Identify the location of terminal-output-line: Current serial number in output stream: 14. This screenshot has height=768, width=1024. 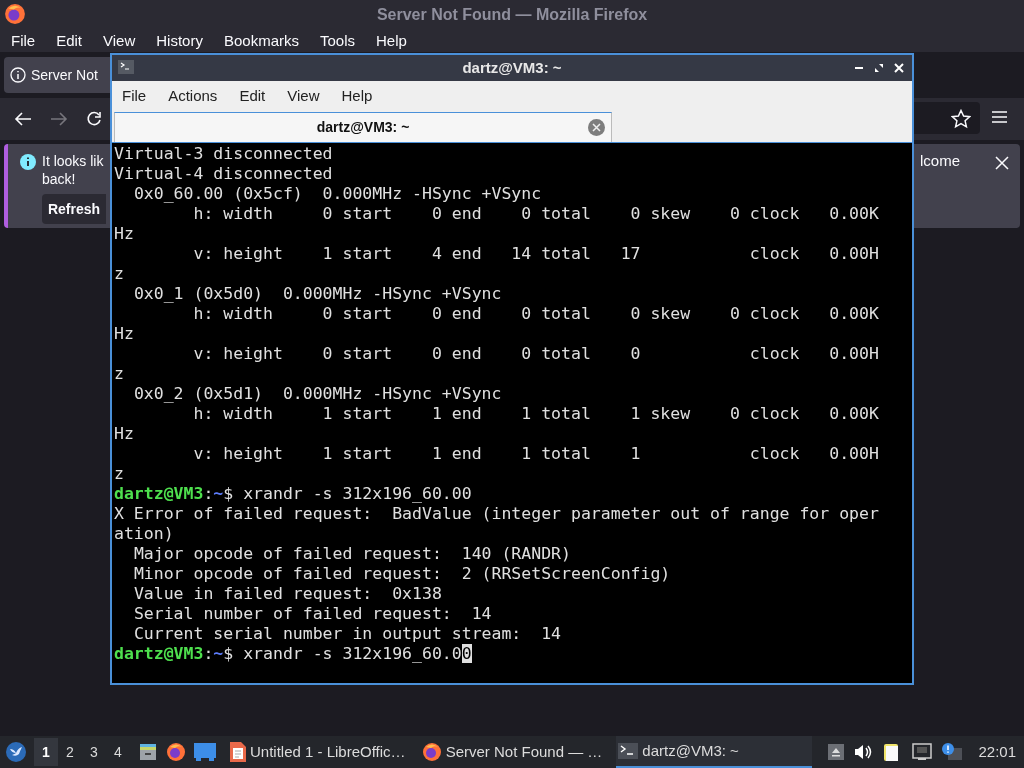
(347, 634).